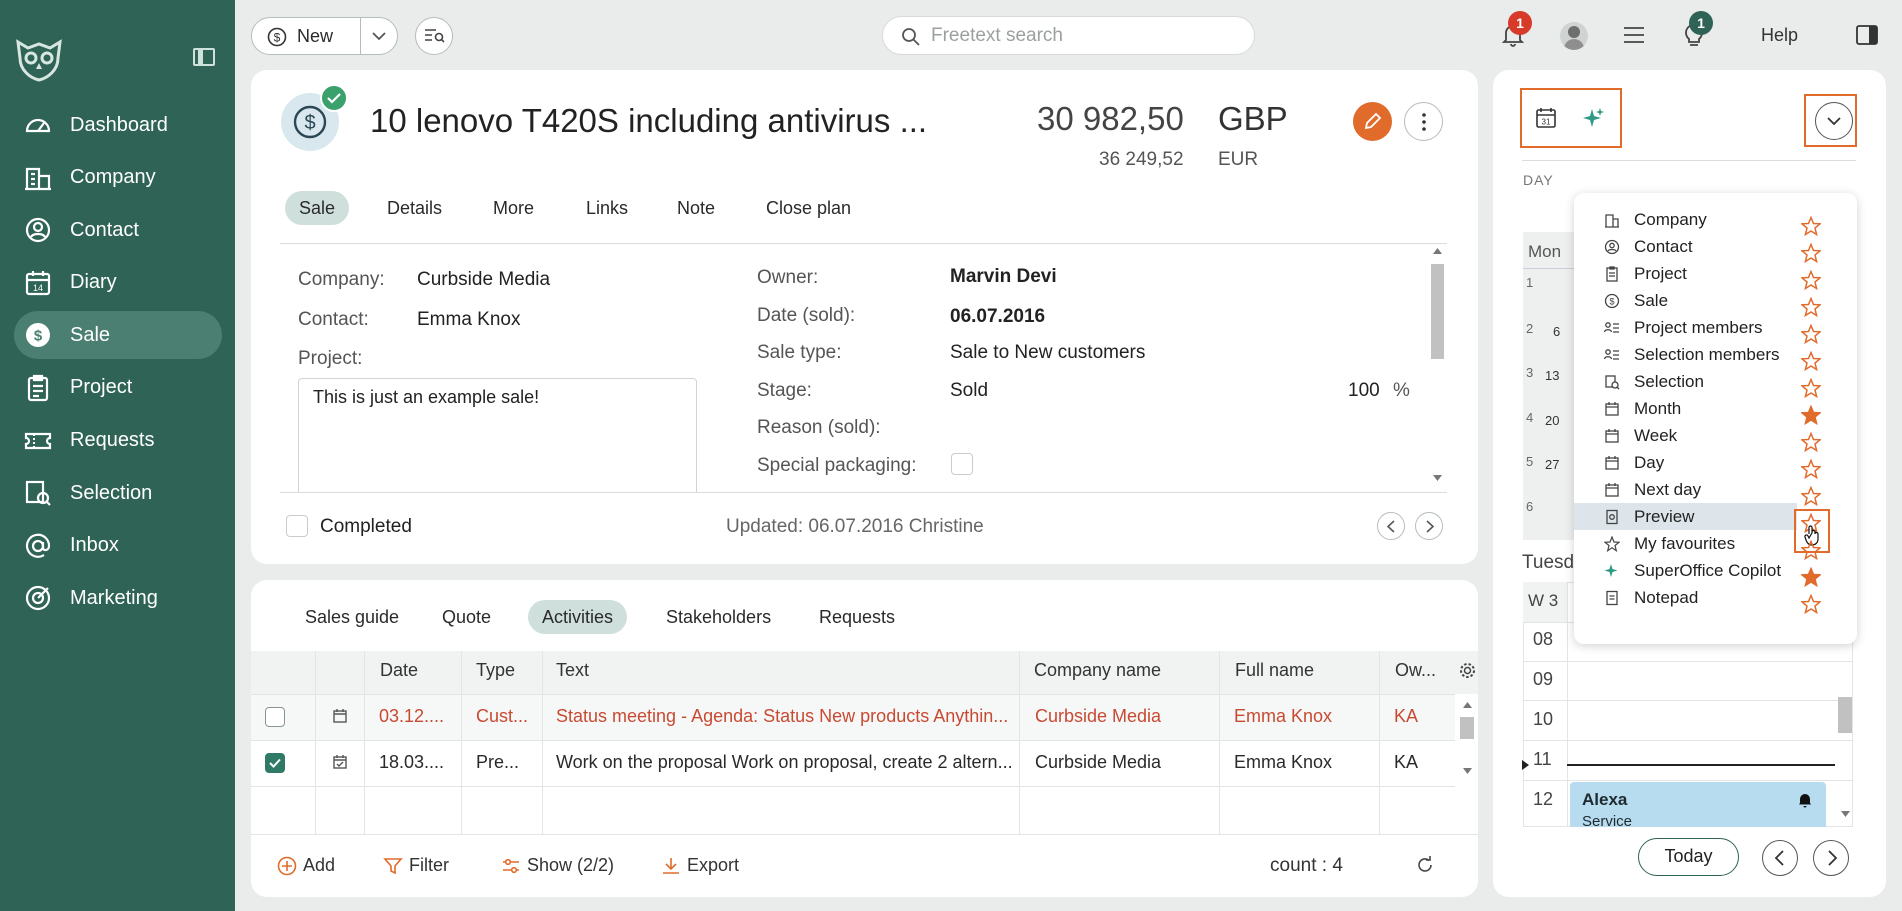 The image size is (1902, 911). What do you see at coordinates (118, 388) in the screenshot?
I see `nav-item-project: Project` at bounding box center [118, 388].